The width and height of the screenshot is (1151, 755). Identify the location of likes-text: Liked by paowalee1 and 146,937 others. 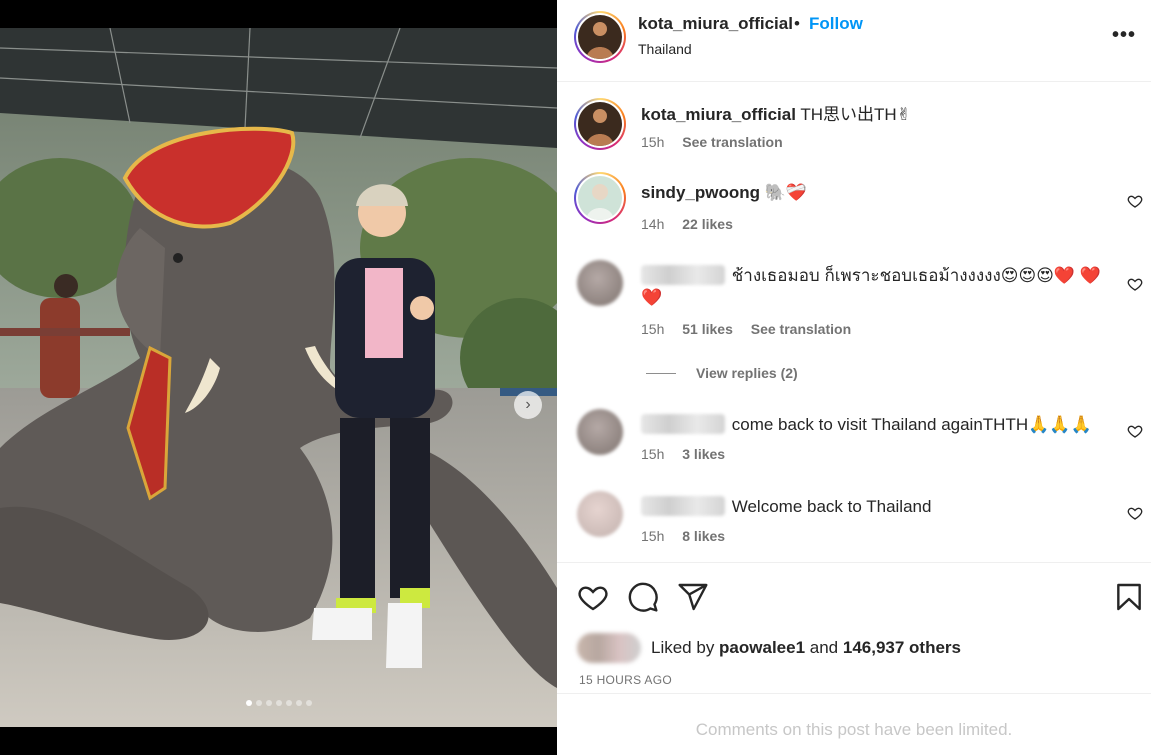
(806, 648).